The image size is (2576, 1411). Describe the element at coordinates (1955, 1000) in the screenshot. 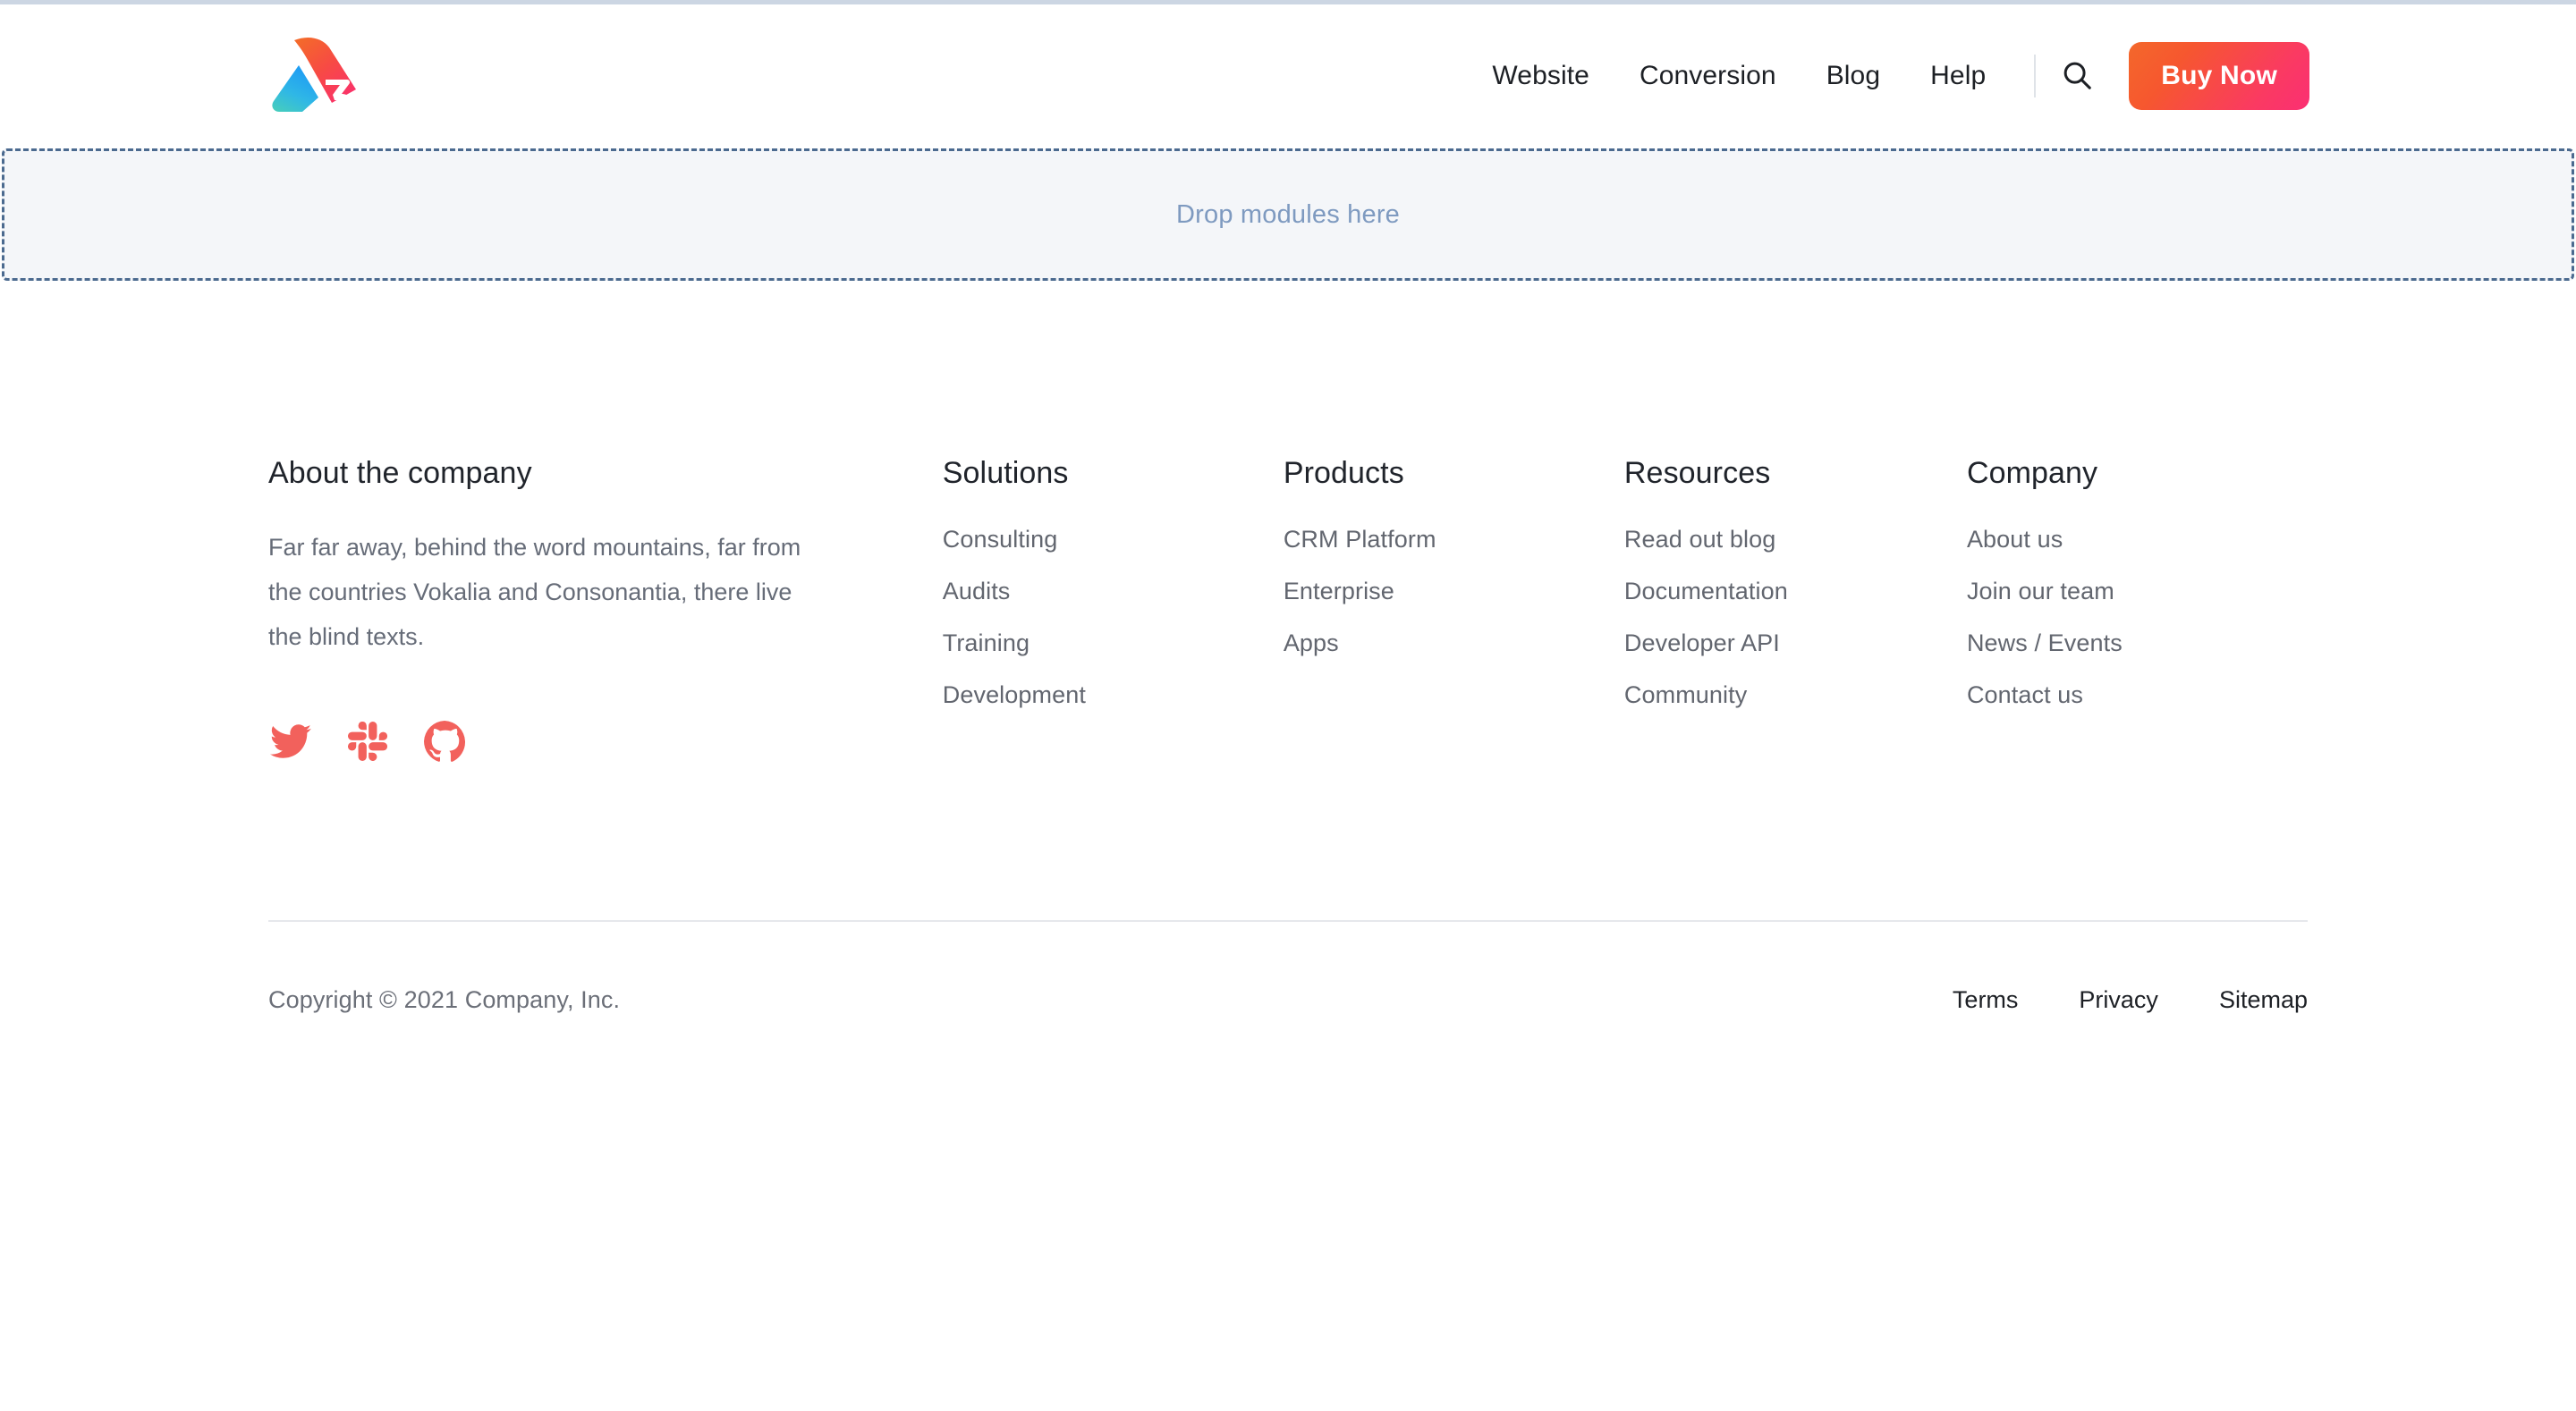

I see `legal-link-terms: Terms` at that location.